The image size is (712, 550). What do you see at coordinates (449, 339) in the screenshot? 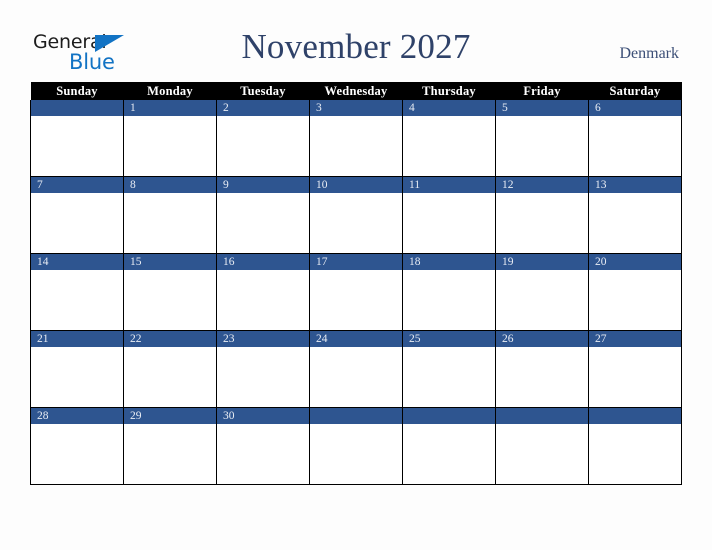
I see `day-number-band: 25` at bounding box center [449, 339].